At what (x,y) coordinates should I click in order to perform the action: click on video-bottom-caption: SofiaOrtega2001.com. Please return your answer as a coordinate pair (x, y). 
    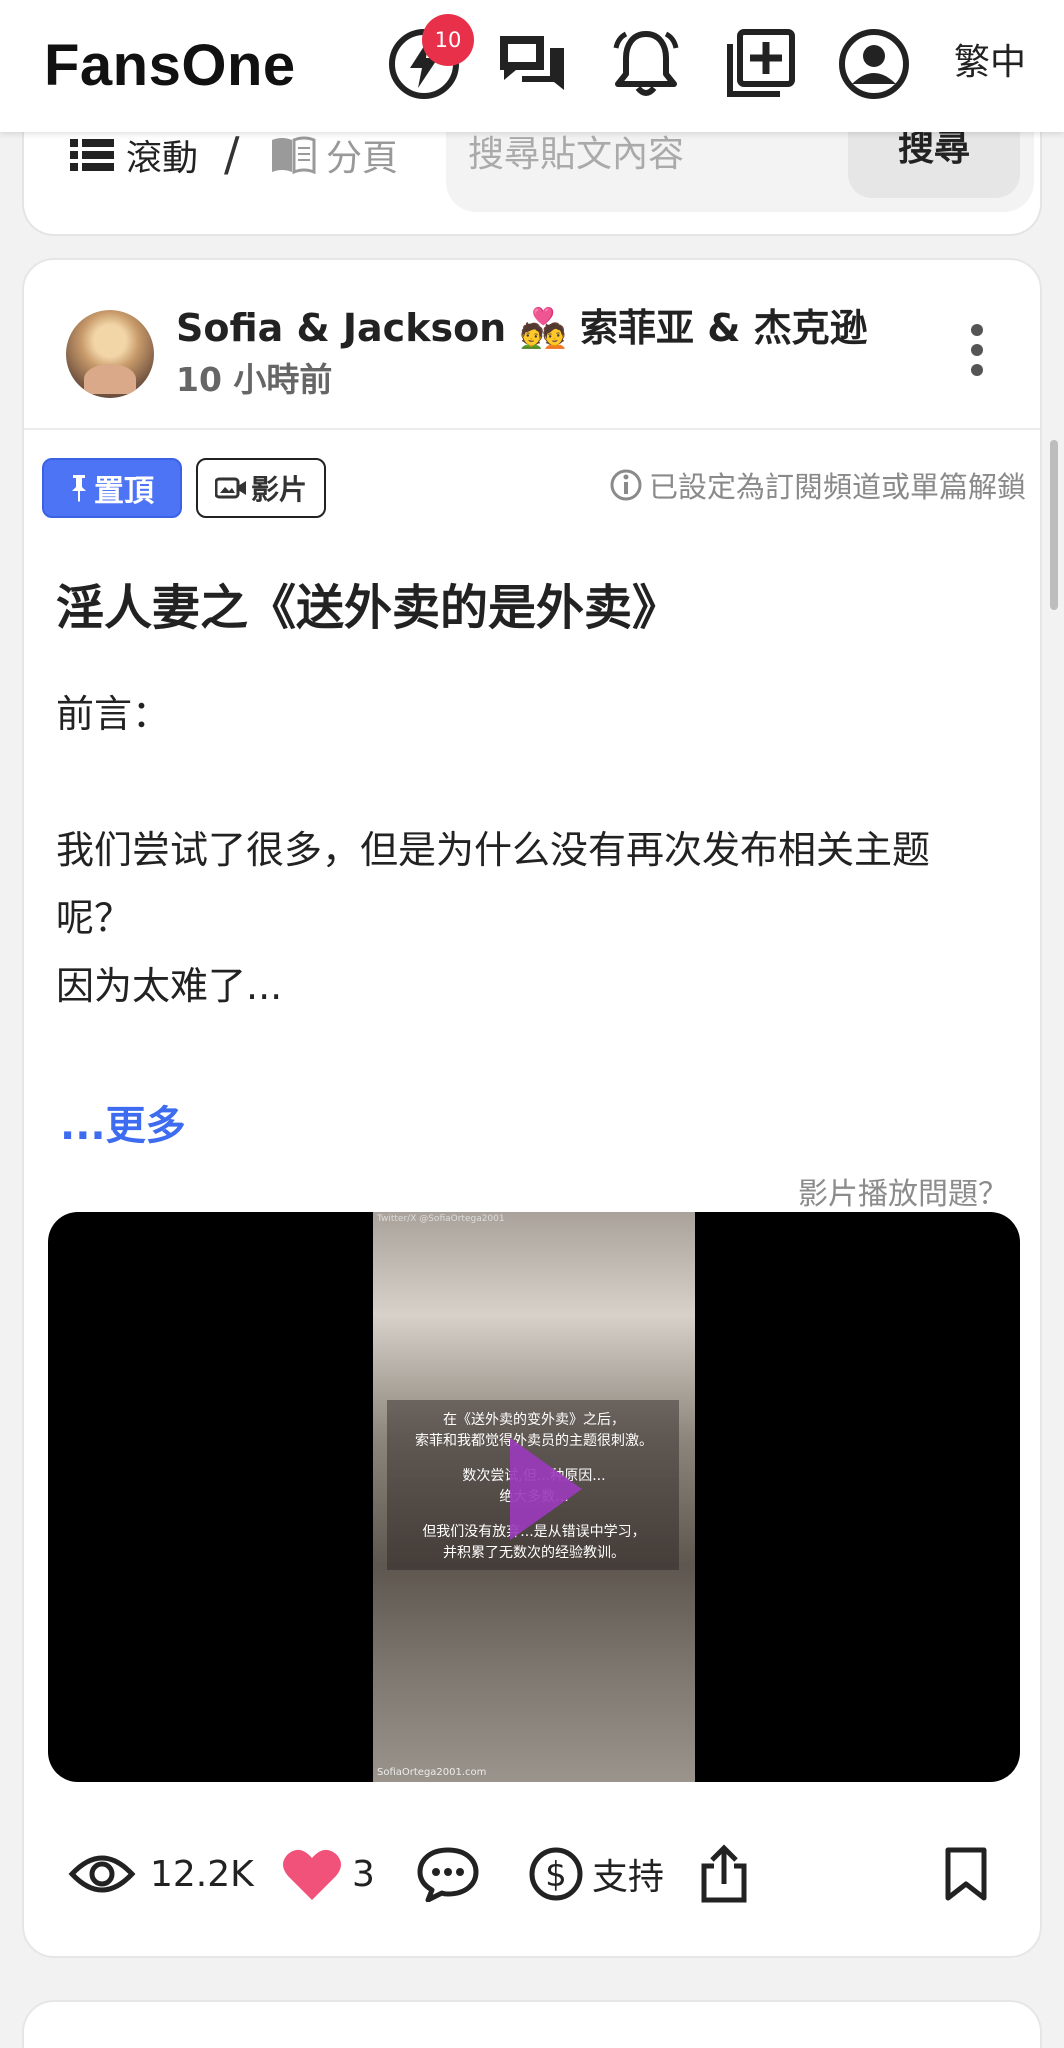
    Looking at the image, I should click on (432, 1772).